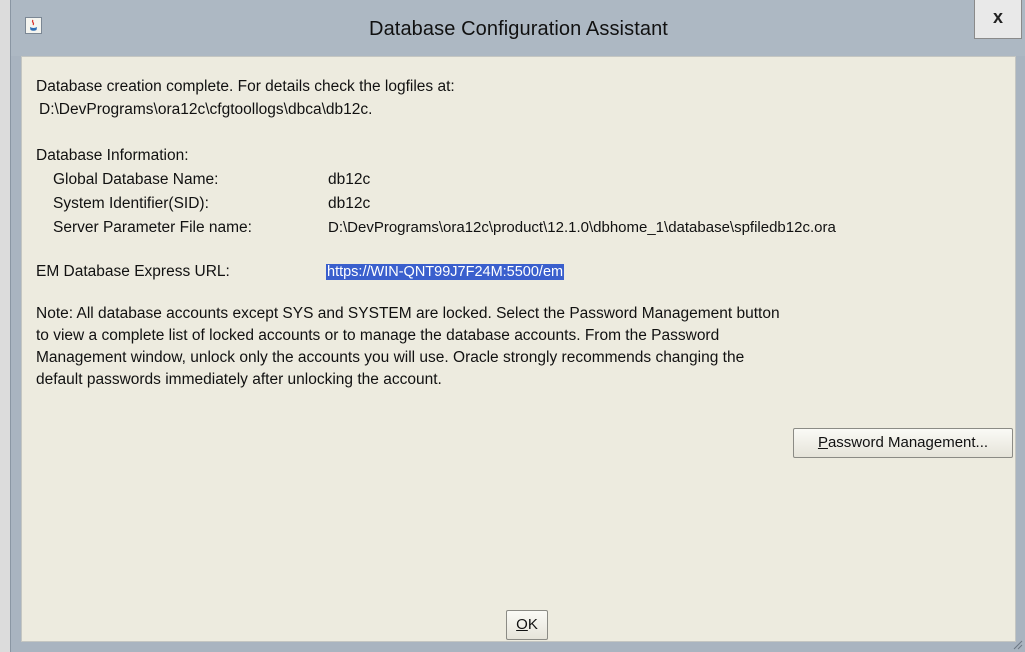 This screenshot has height=652, width=1025. I want to click on info-value-global-db-name: db12c, so click(349, 179).